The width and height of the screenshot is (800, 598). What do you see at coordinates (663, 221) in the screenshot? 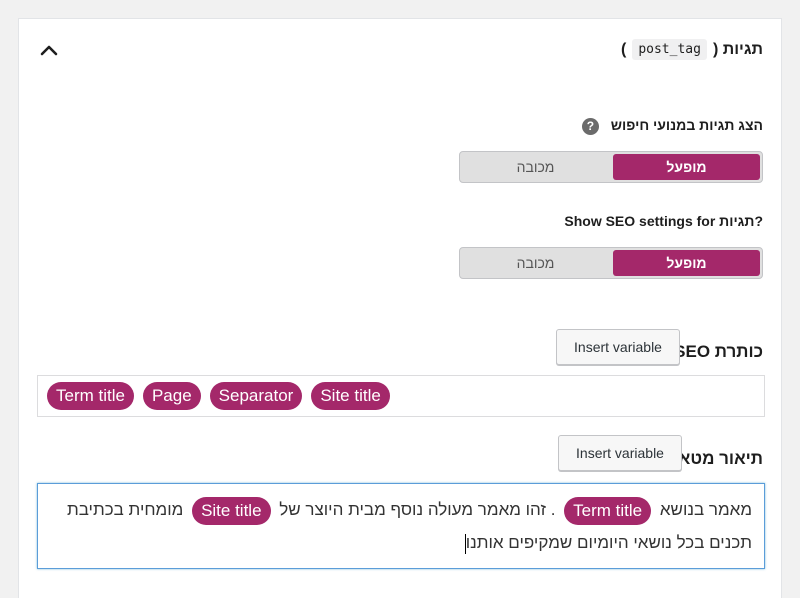
I see `show-seo-settings-label: Show SEO settings for תגיות?` at bounding box center [663, 221].